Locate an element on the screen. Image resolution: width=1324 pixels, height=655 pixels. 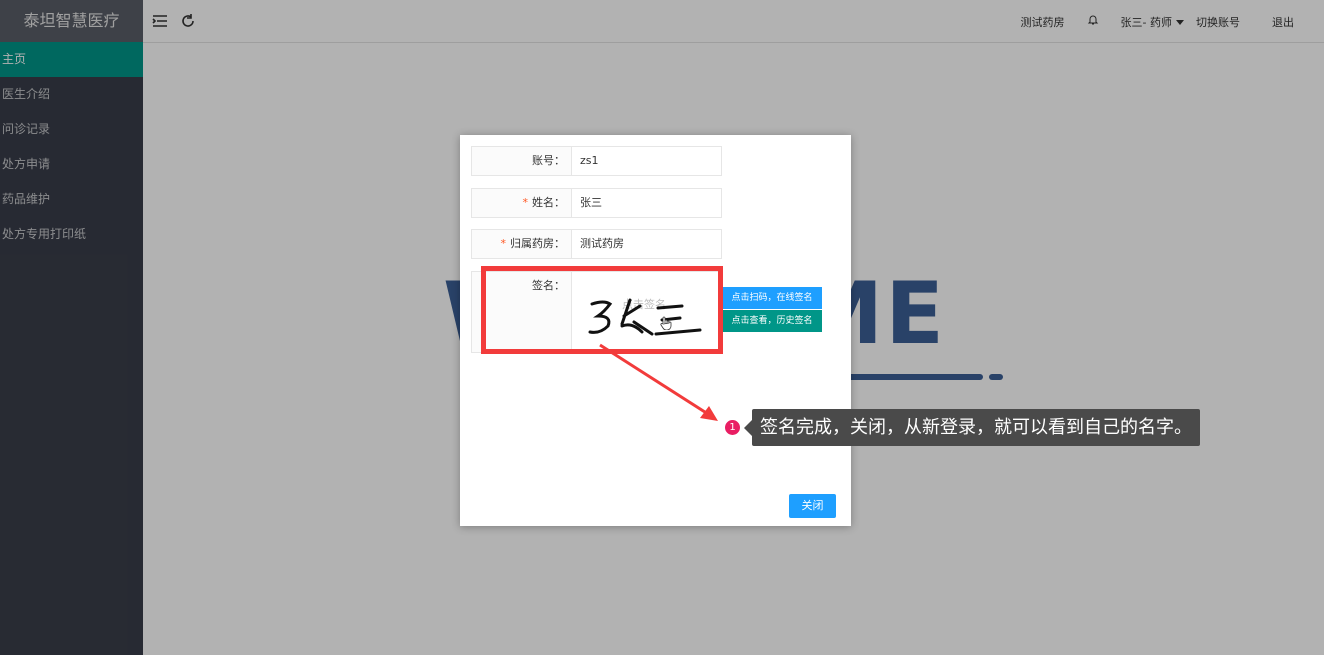
name-row: * 姓名： 张三 is located at coordinates (596, 203).